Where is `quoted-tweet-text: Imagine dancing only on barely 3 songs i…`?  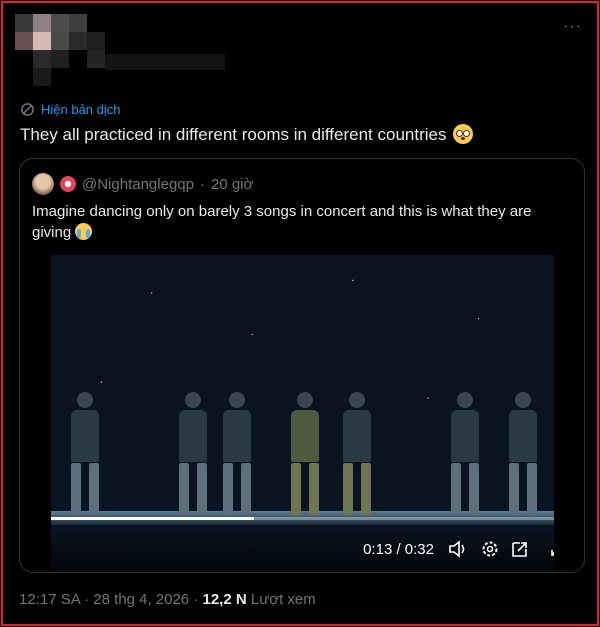
quoted-tweet-text: Imagine dancing only on barely 3 songs i… is located at coordinates (302, 222).